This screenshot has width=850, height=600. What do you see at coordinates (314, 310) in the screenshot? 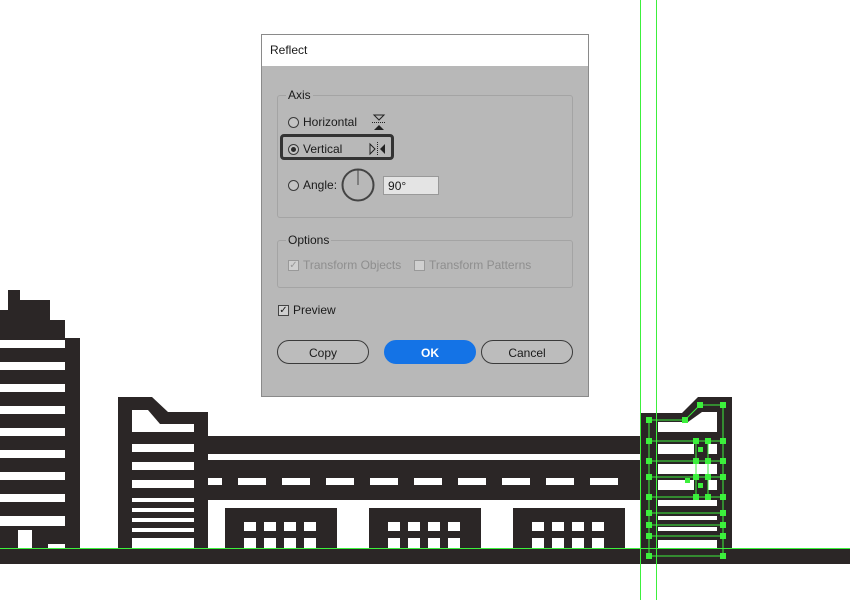
I see `preview-label: Preview` at bounding box center [314, 310].